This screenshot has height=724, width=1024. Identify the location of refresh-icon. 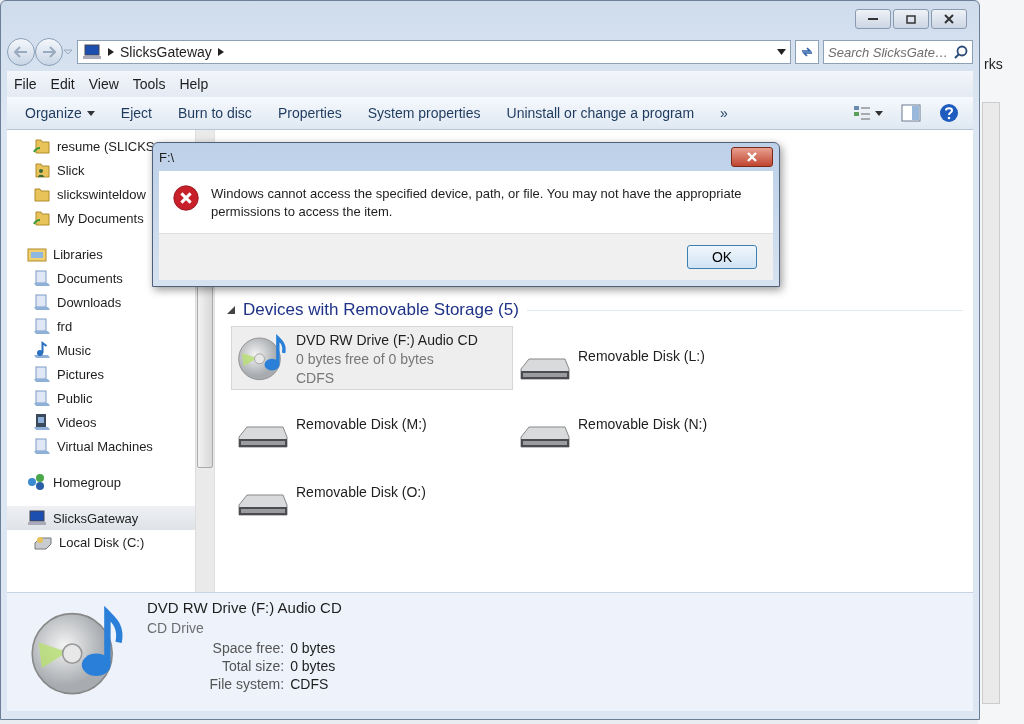
(807, 52).